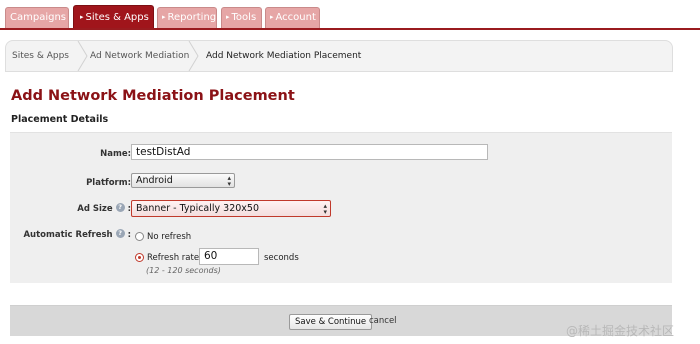 This screenshot has width=700, height=344. Describe the element at coordinates (139, 236) in the screenshot. I see `no-refresh-radio` at that location.